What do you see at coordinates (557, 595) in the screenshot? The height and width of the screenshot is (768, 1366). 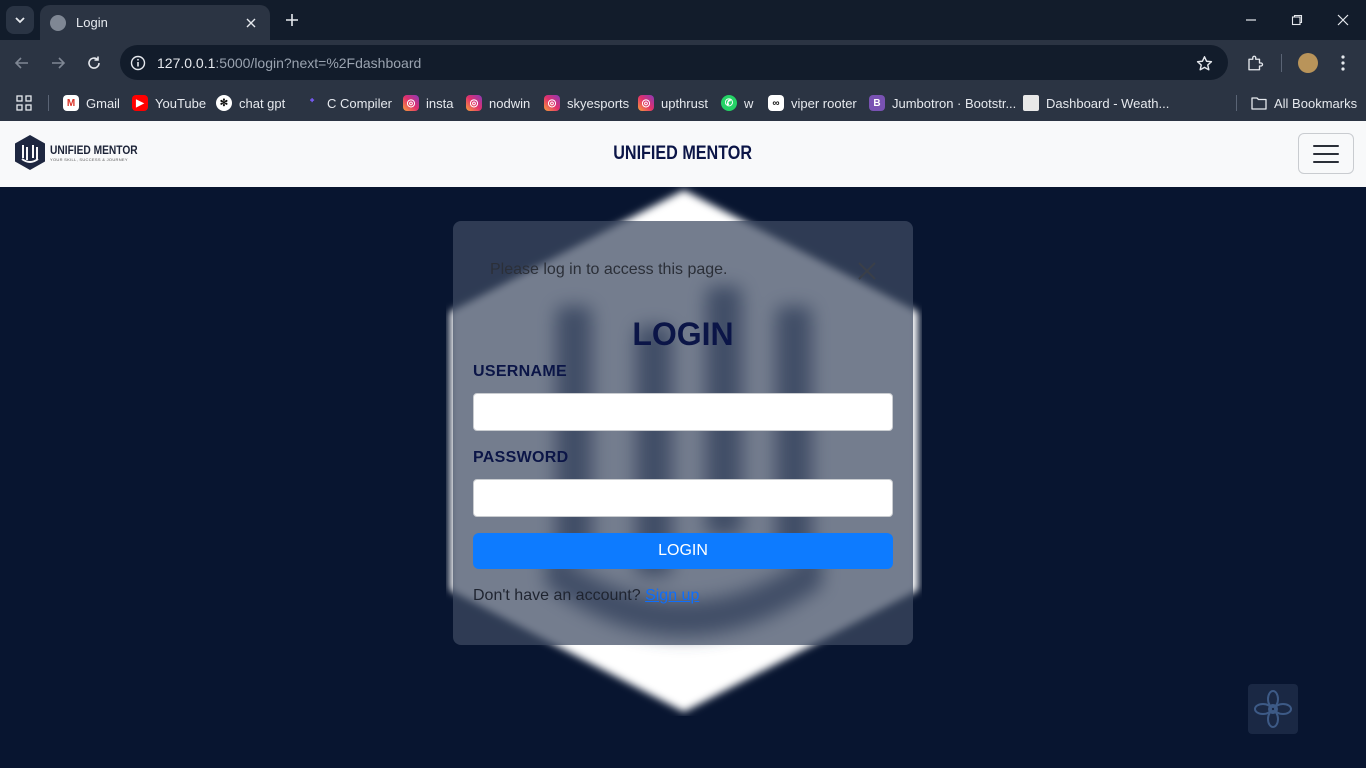 I see `signup-prompt-text: Don't have an account?` at bounding box center [557, 595].